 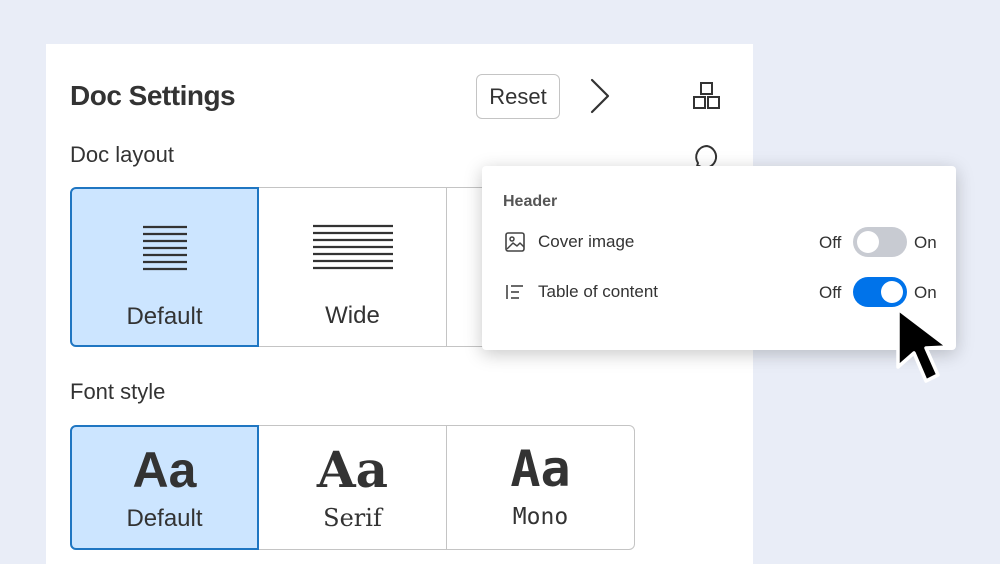 I want to click on font-option-default: Aa Default, so click(x=164, y=487).